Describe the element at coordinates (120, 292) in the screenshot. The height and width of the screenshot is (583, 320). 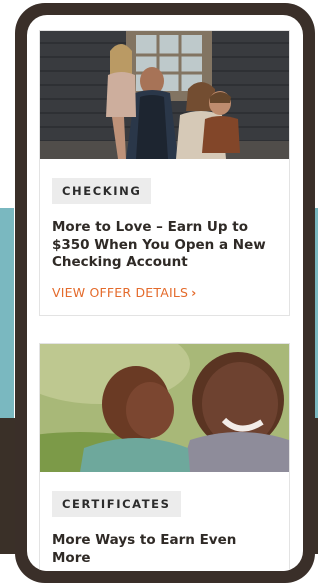
I see `view-offer-details-label: VIEW OFFER DETAILS` at that location.